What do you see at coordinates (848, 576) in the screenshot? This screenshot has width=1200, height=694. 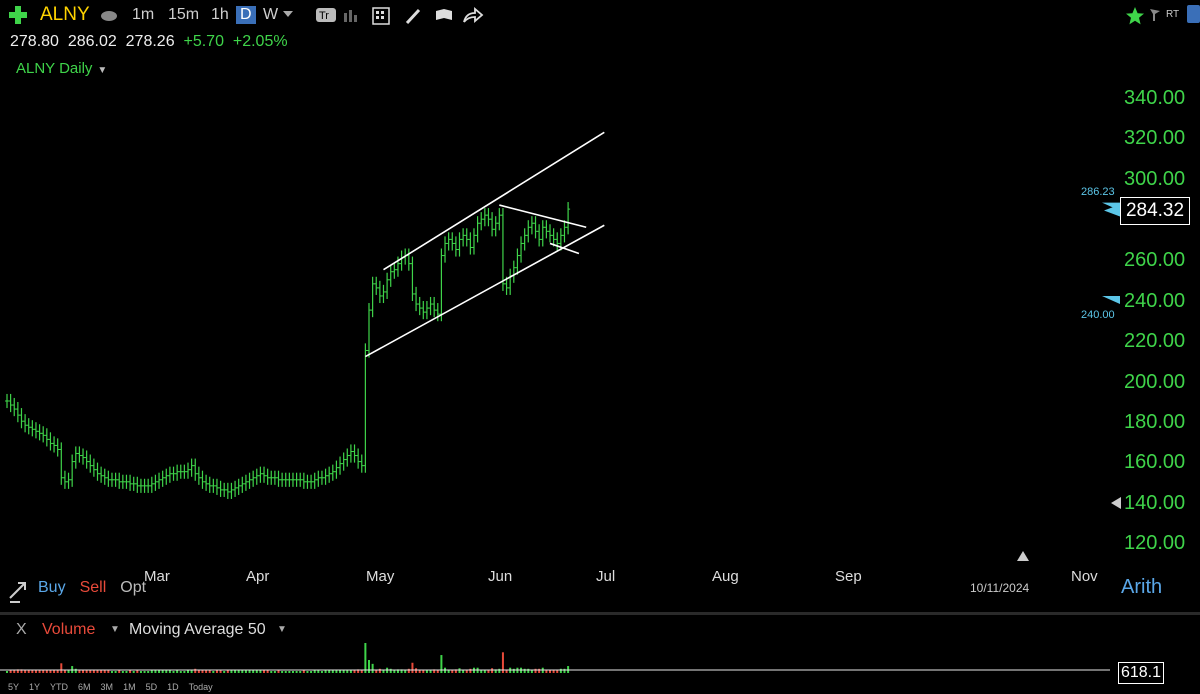 I see `x-tick-label: Sep` at bounding box center [848, 576].